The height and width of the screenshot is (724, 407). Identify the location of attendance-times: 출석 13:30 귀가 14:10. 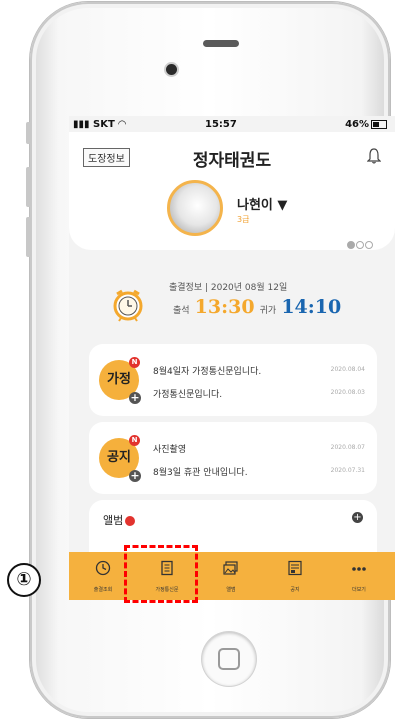
(257, 307).